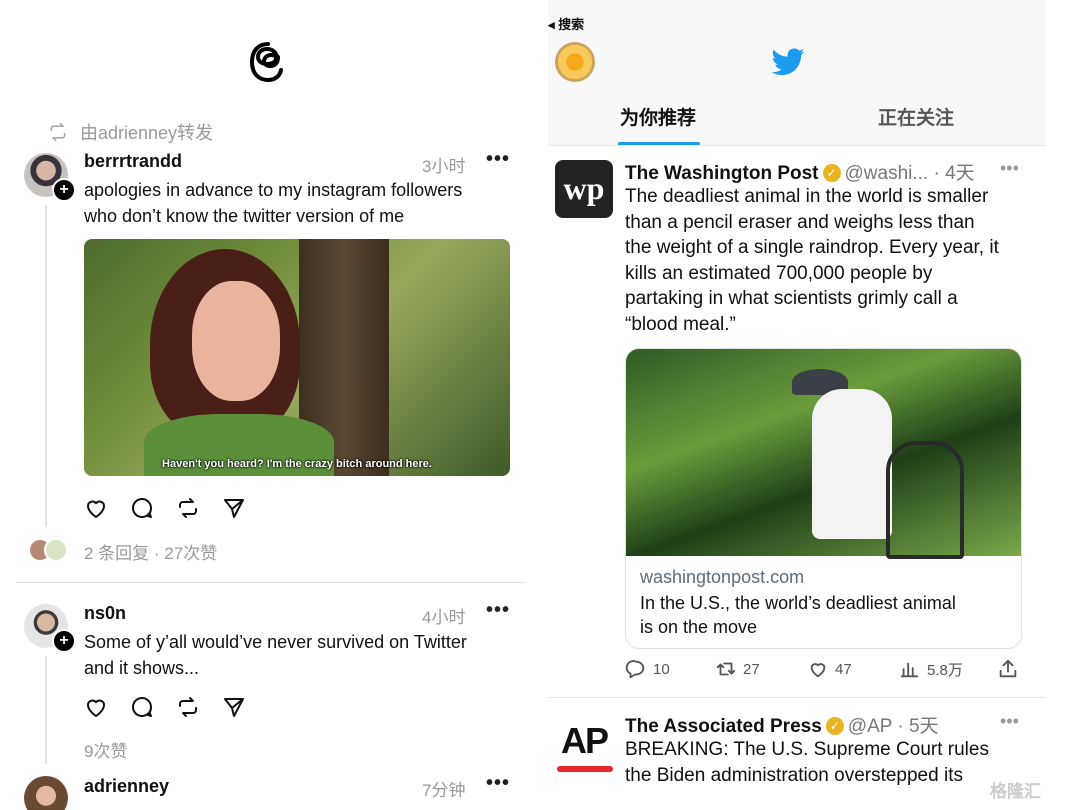 The height and width of the screenshot is (810, 1080). I want to click on reply-icon, so click(635, 669).